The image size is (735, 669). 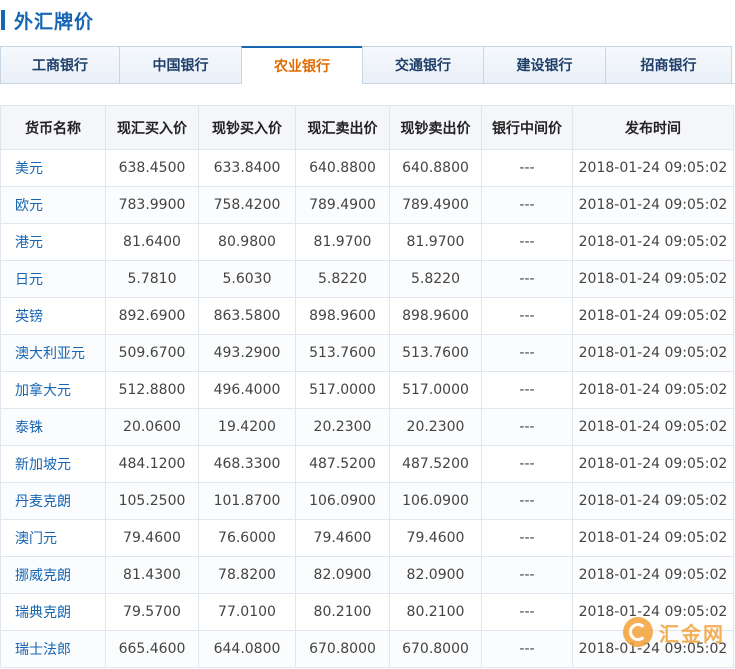 I want to click on spot-sell-cell: 487.5200, so click(x=342, y=464).